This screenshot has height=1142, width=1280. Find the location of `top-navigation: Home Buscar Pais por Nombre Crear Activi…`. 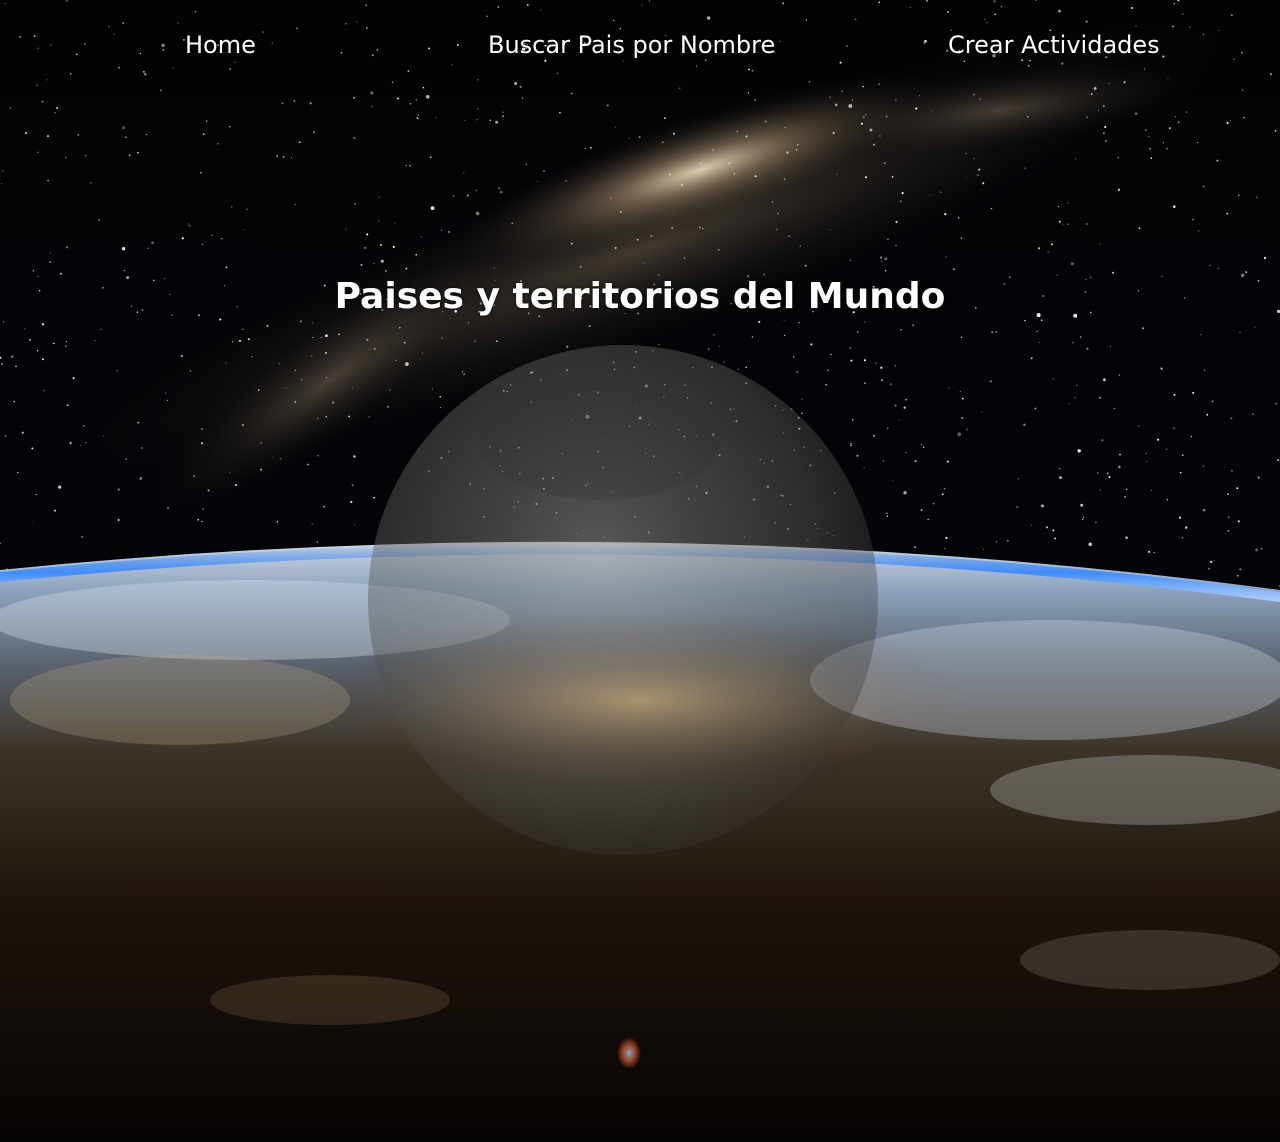

top-navigation: Home Buscar Pais por Nombre Crear Activi… is located at coordinates (640, 46).